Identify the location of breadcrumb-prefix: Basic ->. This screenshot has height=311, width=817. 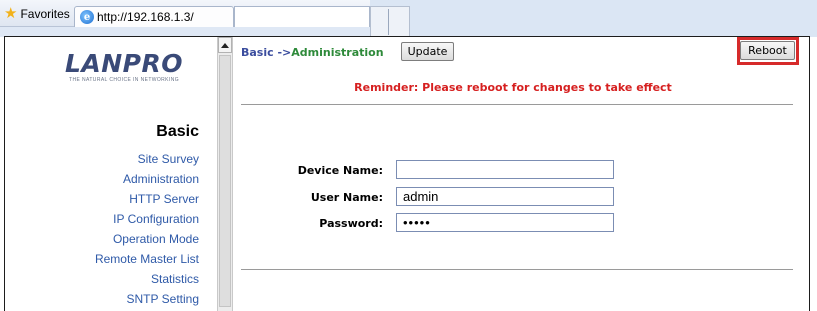
(266, 52).